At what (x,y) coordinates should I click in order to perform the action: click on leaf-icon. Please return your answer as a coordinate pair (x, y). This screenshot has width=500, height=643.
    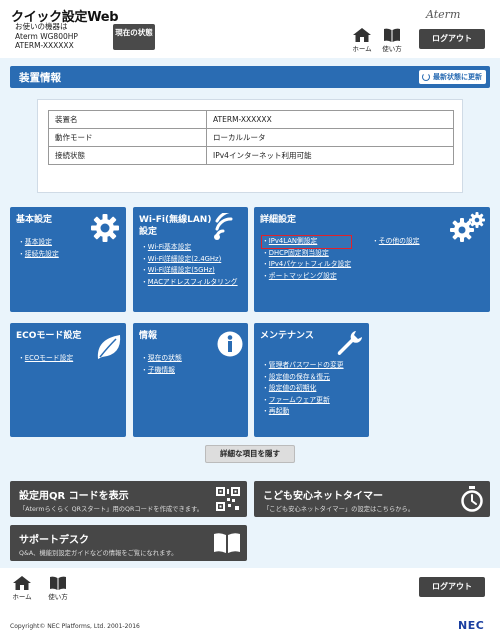
    Looking at the image, I should click on (109, 347).